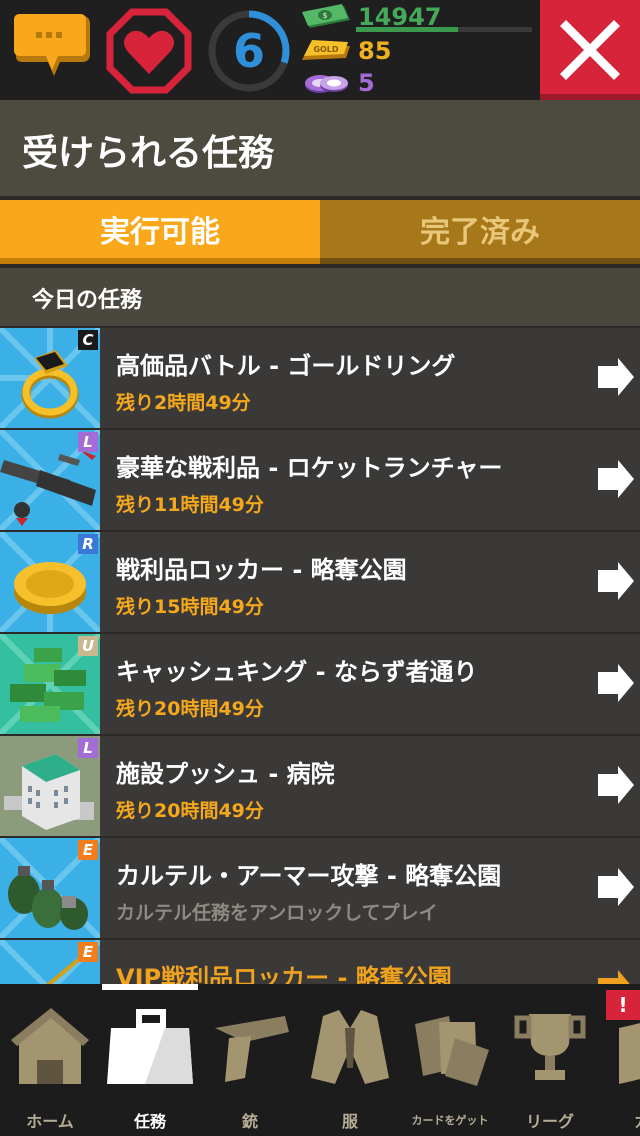 This screenshot has height=1136, width=640. What do you see at coordinates (50, 378) in the screenshot?
I see `mission-thumbnail: C` at bounding box center [50, 378].